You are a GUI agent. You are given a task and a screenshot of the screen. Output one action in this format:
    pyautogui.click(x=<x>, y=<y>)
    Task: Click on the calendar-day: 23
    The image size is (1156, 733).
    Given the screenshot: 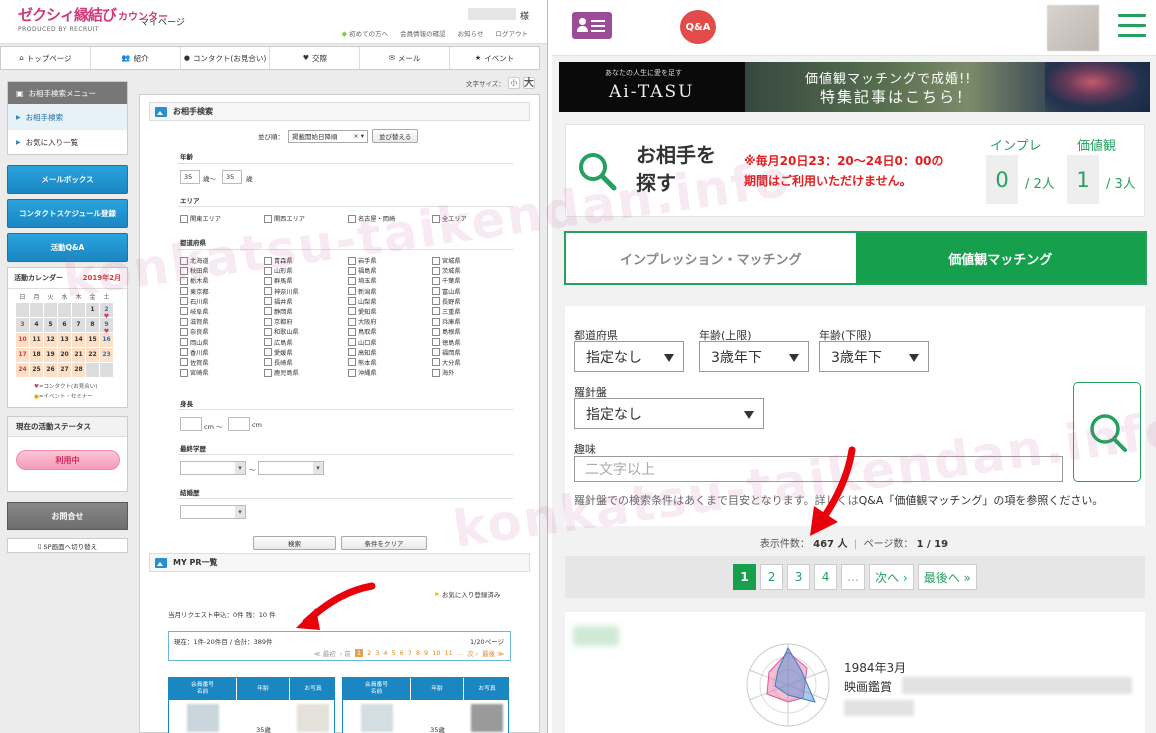 What is the action you would take?
    pyautogui.click(x=106, y=355)
    